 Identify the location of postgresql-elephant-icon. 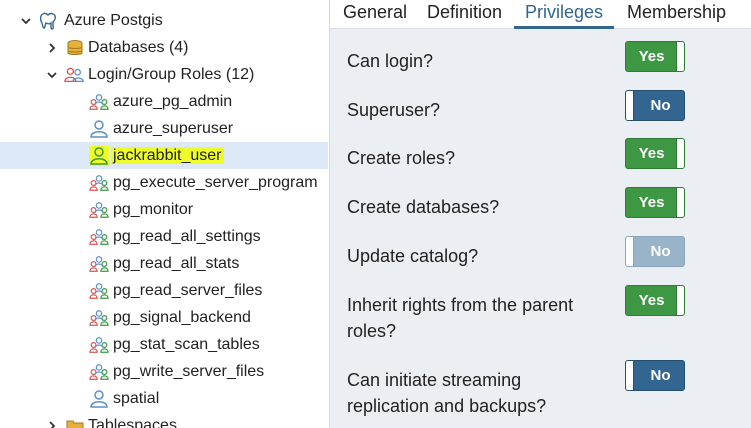
(48, 21).